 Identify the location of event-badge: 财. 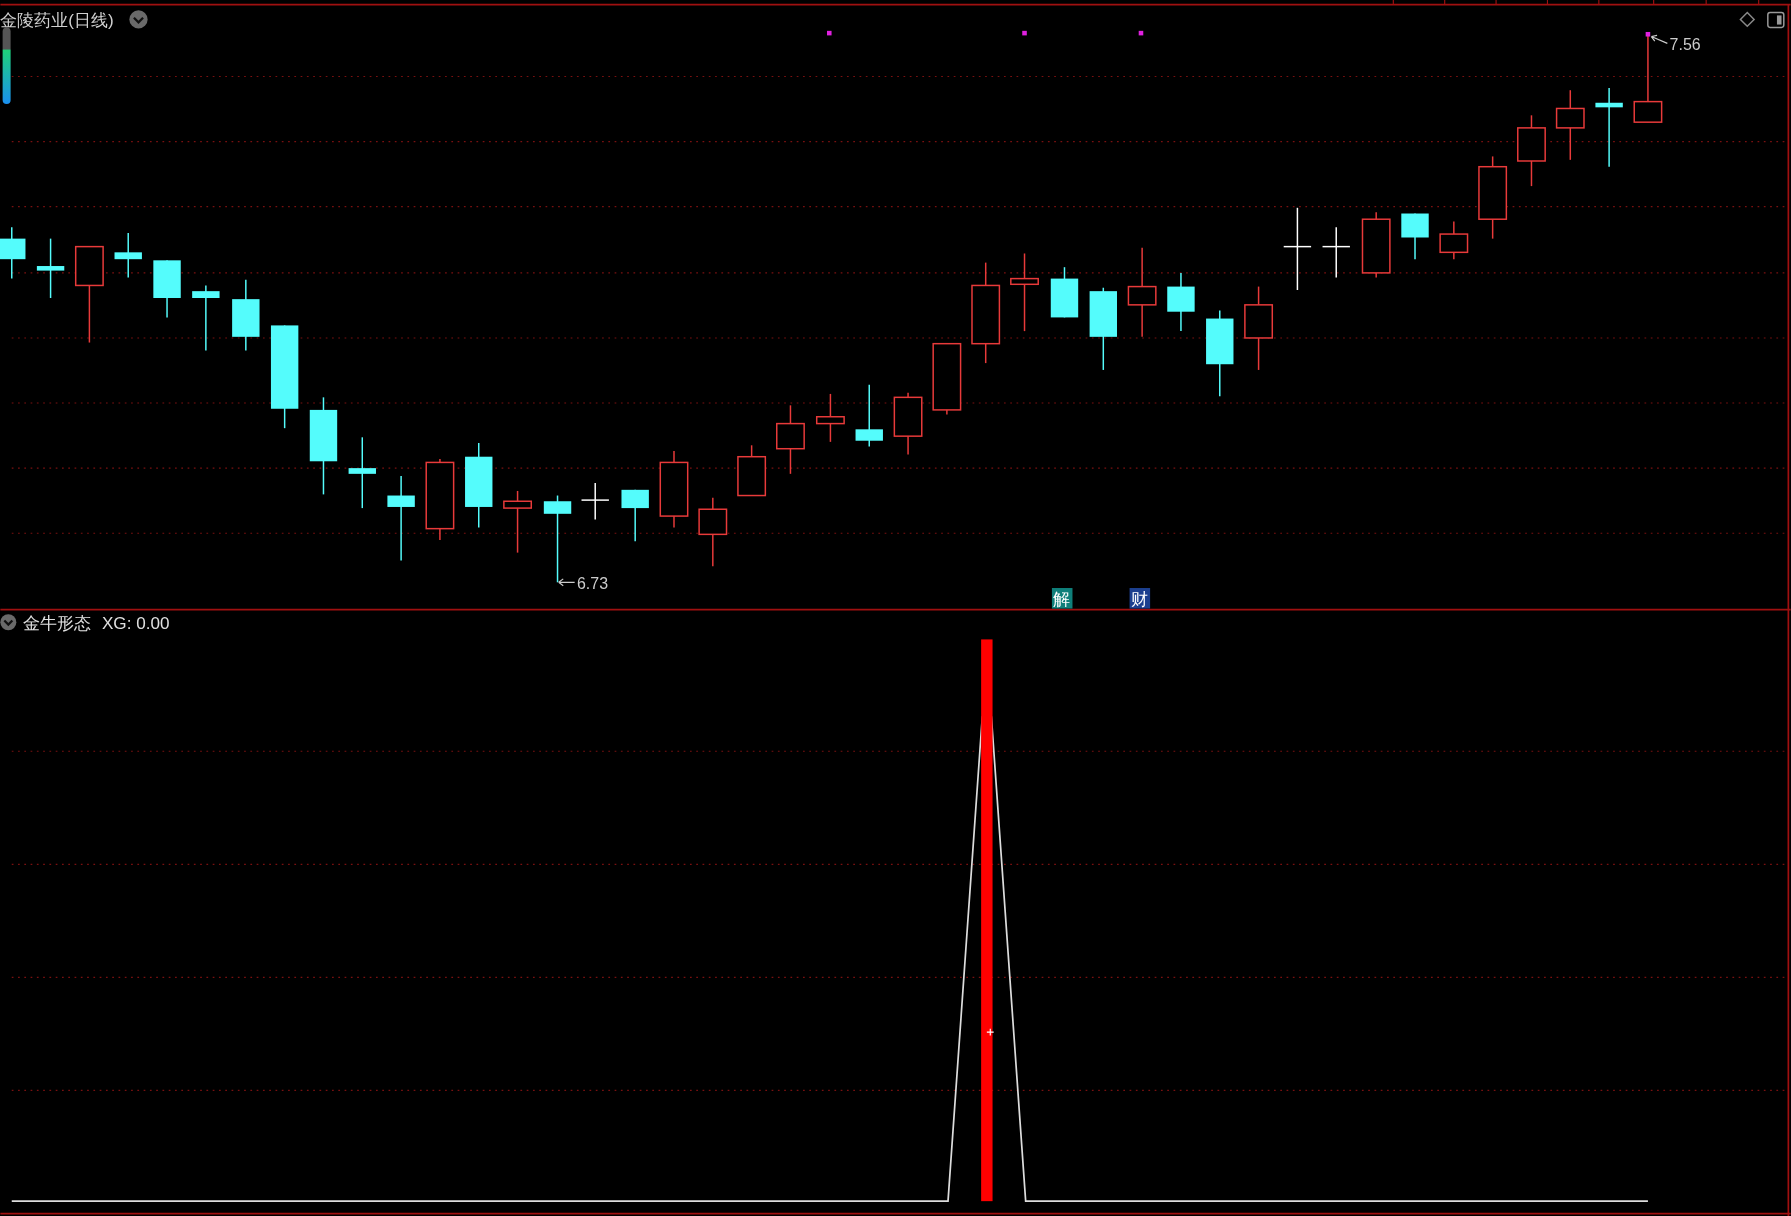
(1140, 599).